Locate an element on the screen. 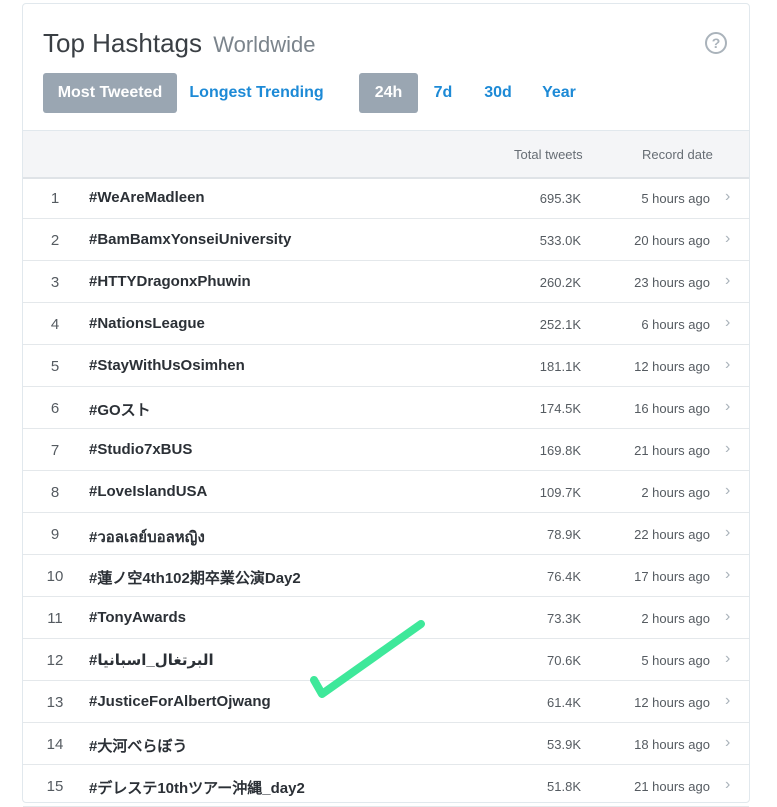  green-checkmark-icon is located at coordinates (367, 659).